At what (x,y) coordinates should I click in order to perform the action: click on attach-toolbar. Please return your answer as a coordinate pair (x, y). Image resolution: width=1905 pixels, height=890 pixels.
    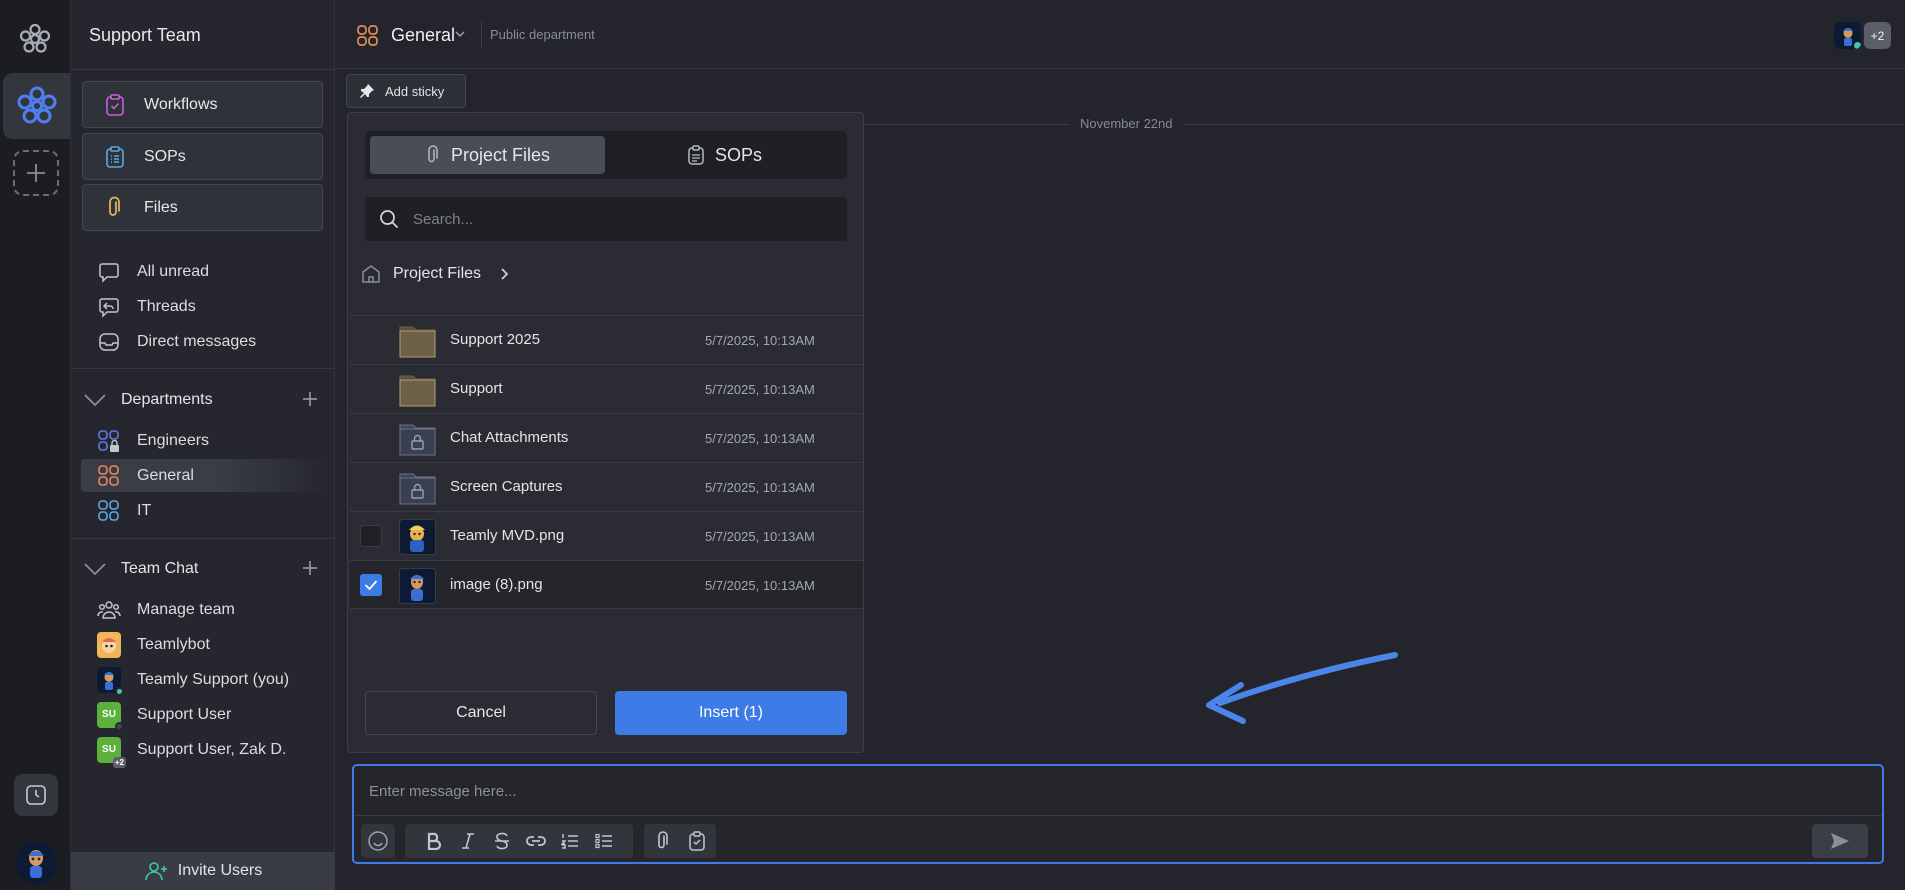
    Looking at the image, I should click on (680, 841).